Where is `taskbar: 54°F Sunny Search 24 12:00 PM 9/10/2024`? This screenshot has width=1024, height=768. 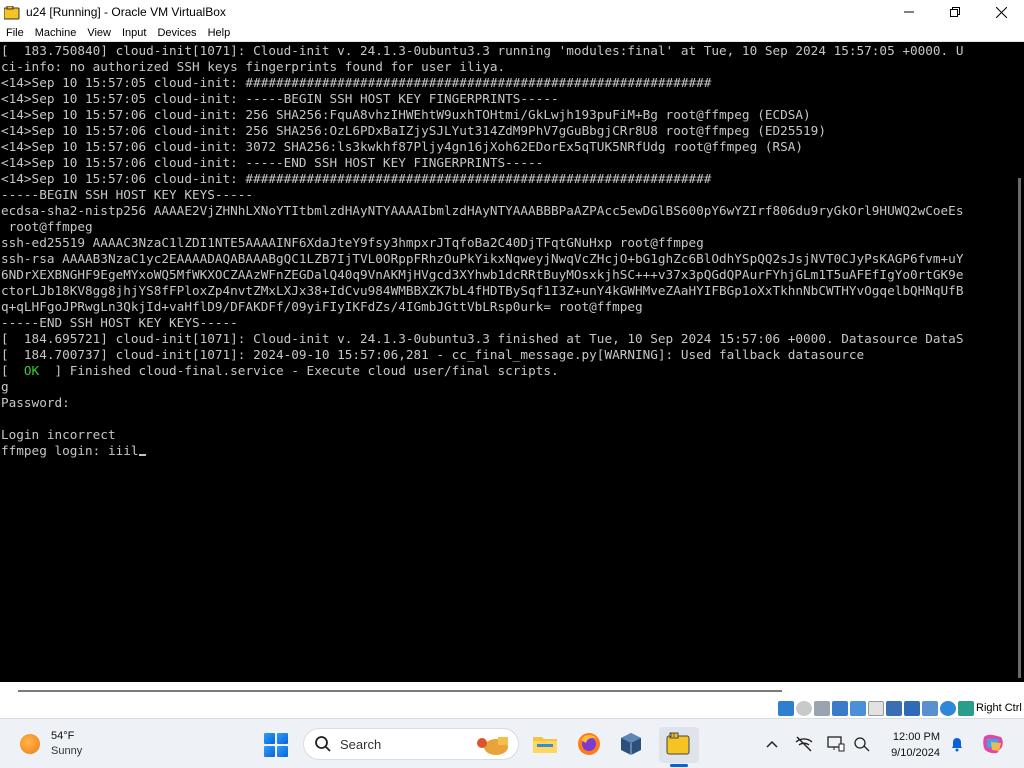
taskbar: 54°F Sunny Search 24 12:00 PM 9/10/2024 is located at coordinates (512, 743).